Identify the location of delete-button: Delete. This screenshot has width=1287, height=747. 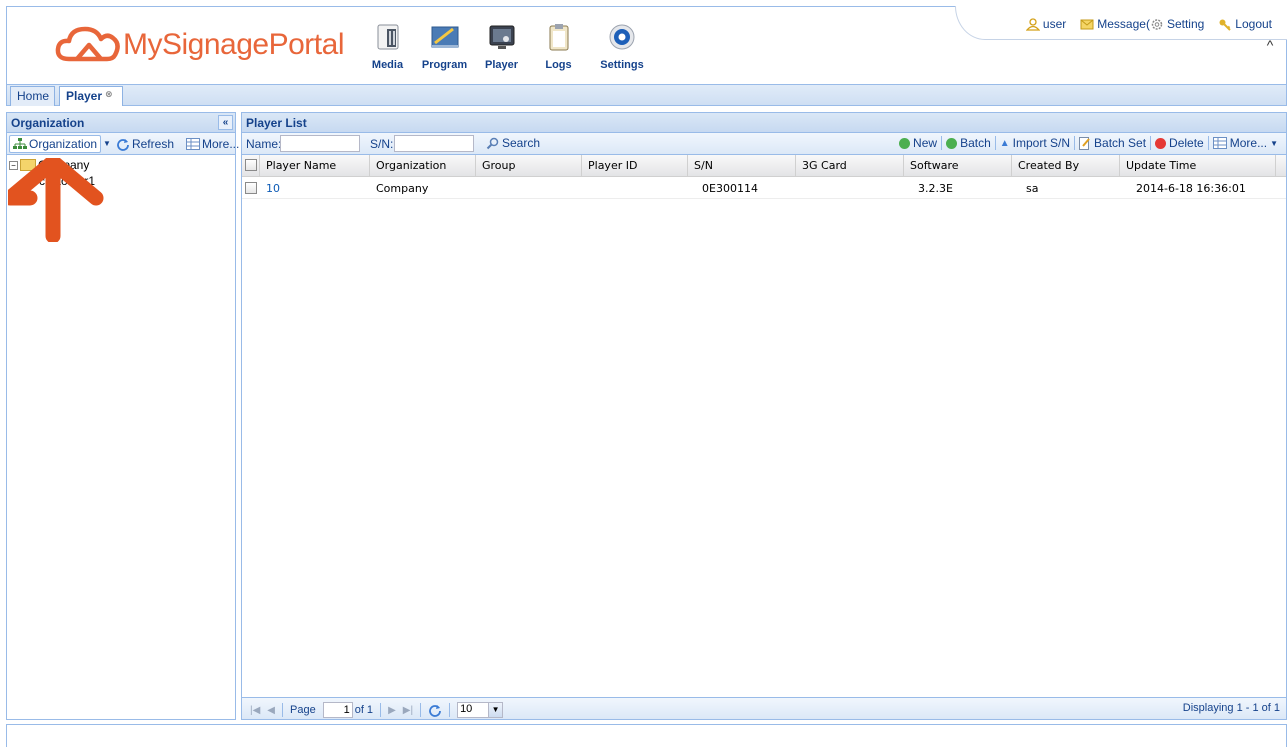
(1179, 143).